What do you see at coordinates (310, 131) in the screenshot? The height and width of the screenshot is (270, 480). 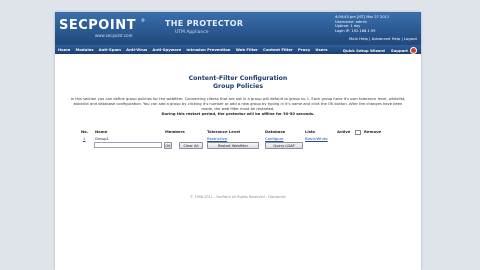 I see `col-header-lists: Lists` at bounding box center [310, 131].